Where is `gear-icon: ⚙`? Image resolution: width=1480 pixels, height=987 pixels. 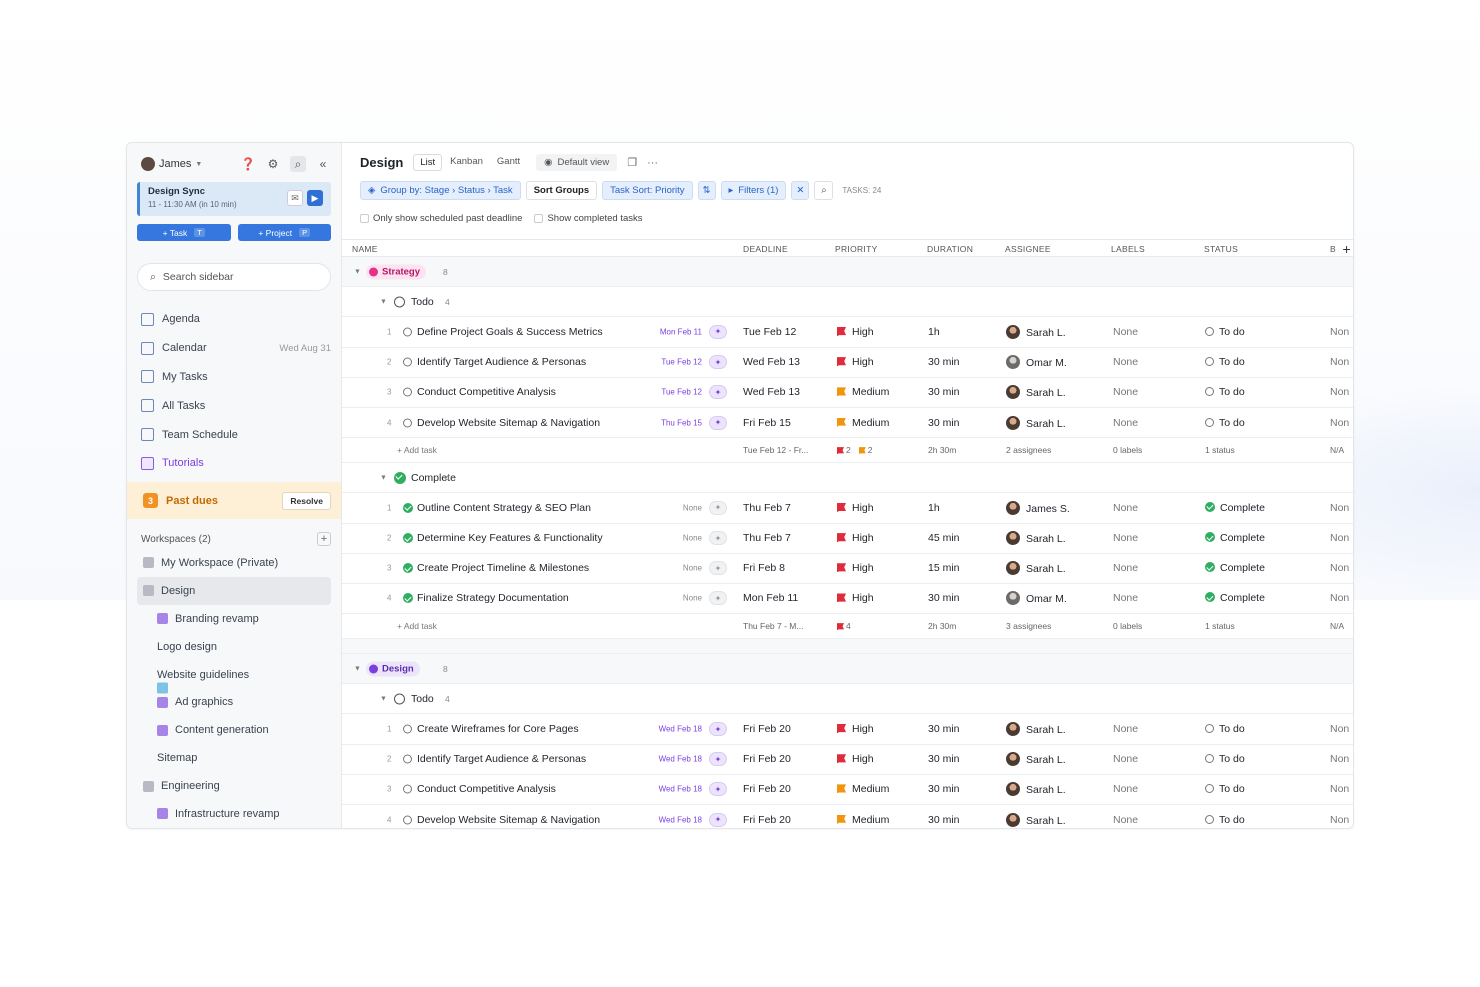 gear-icon: ⚙ is located at coordinates (273, 164).